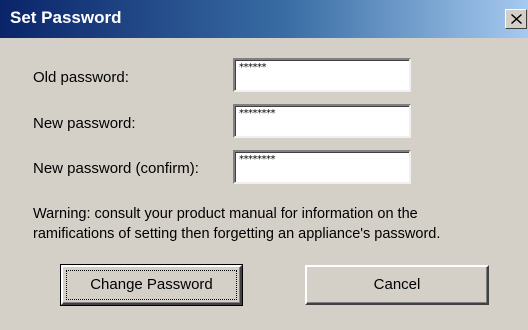 This screenshot has height=330, width=528. I want to click on confirm-password-value: ********, so click(257, 159).